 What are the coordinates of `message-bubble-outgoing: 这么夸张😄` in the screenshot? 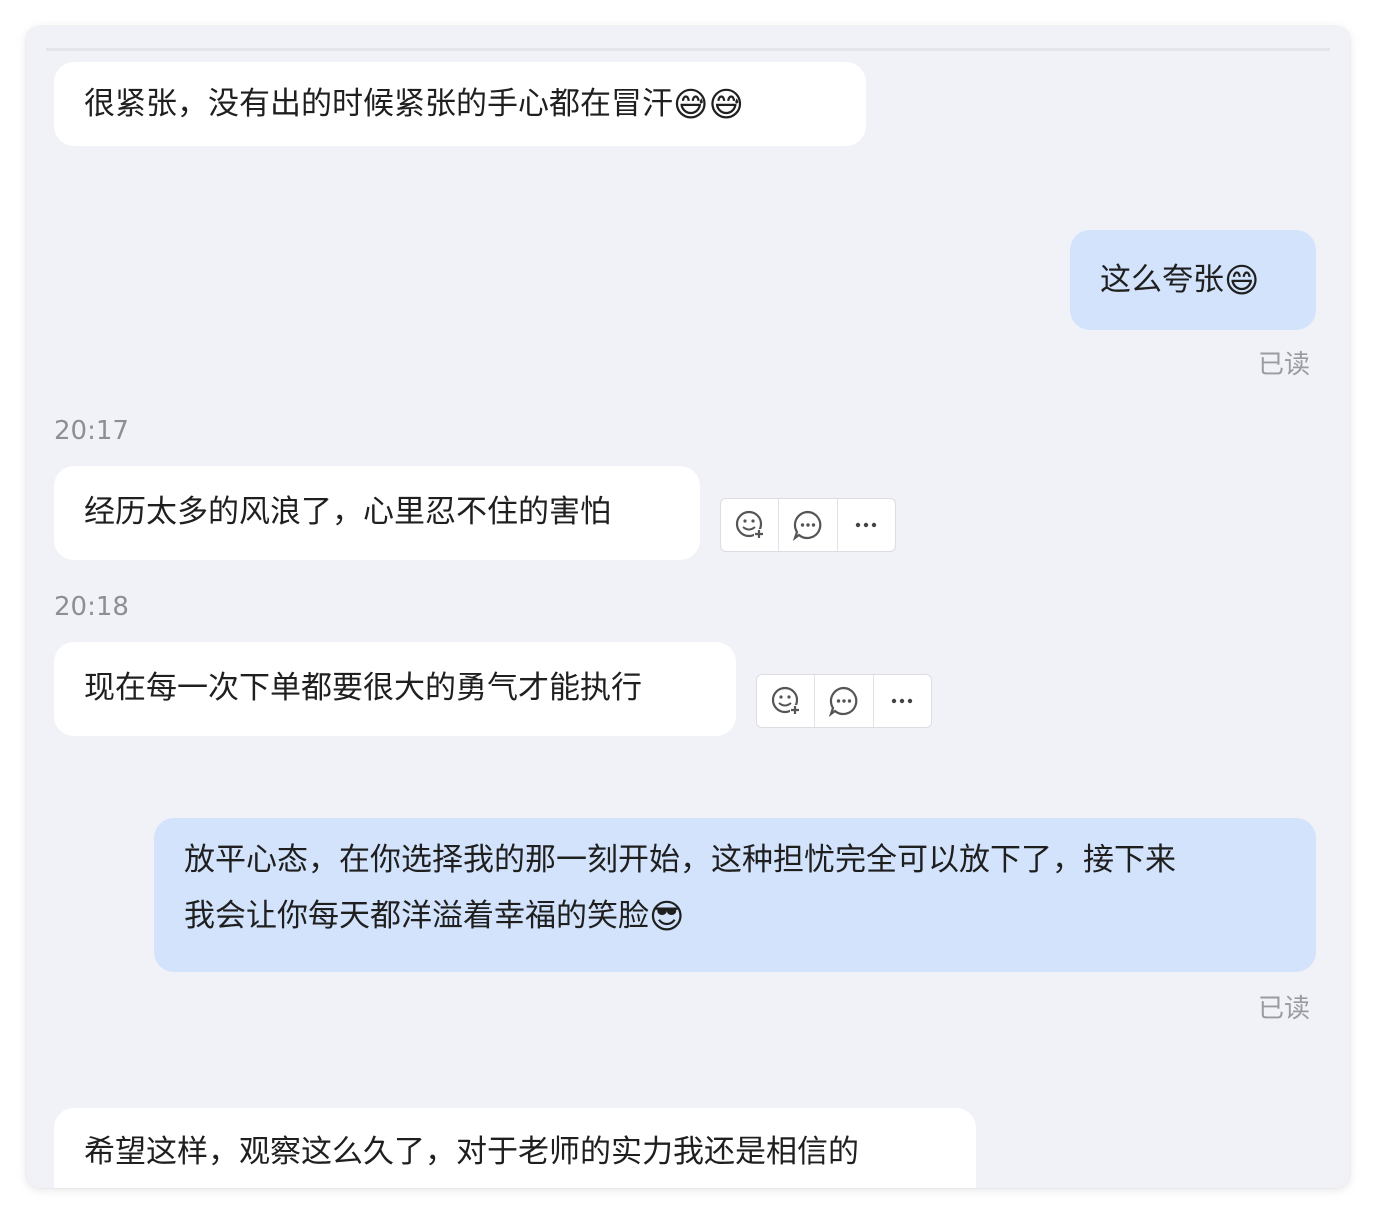 It's located at (1193, 280).